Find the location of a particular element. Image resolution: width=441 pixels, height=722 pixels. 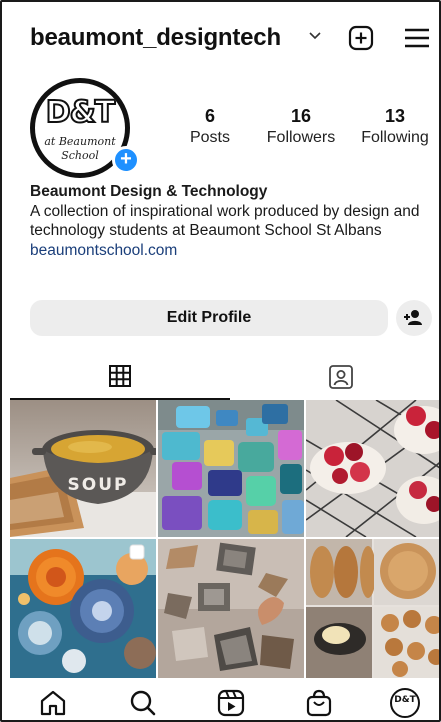

profile-header: beaumont_designtech is located at coordinates (220, 39).